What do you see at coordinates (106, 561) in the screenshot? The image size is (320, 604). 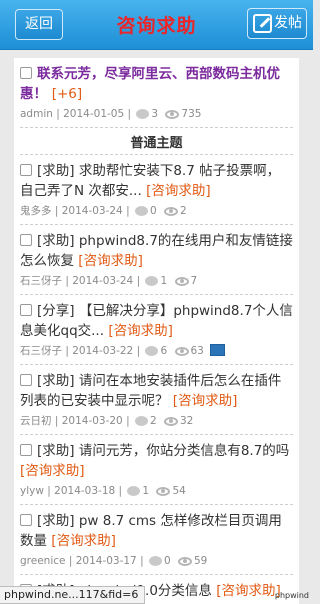 I see `thread-date: 2014-03-17` at bounding box center [106, 561].